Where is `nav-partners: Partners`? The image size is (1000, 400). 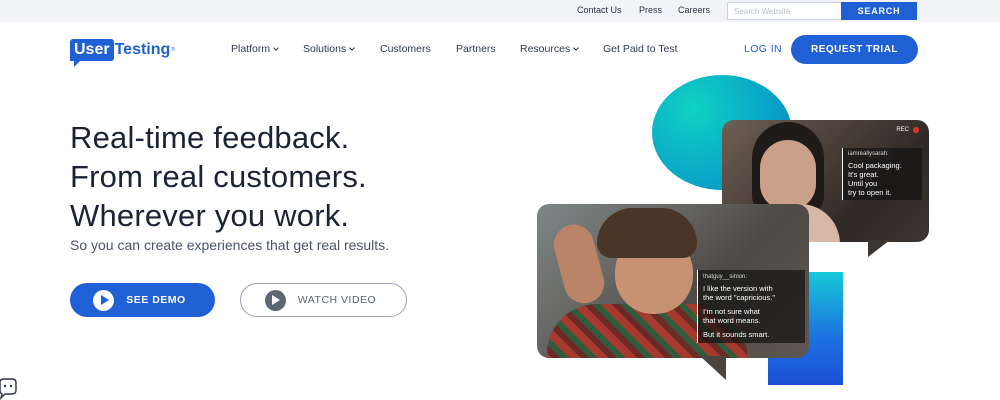 nav-partners: Partners is located at coordinates (476, 49).